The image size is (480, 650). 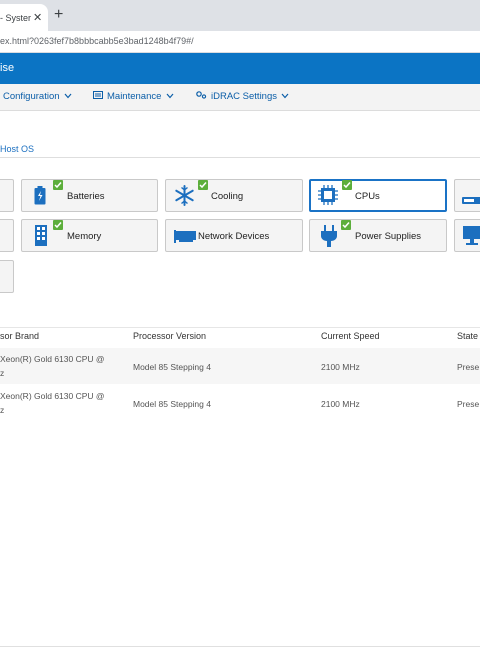 What do you see at coordinates (367, 196) in the screenshot?
I see `tile-cpus-label: CPUs` at bounding box center [367, 196].